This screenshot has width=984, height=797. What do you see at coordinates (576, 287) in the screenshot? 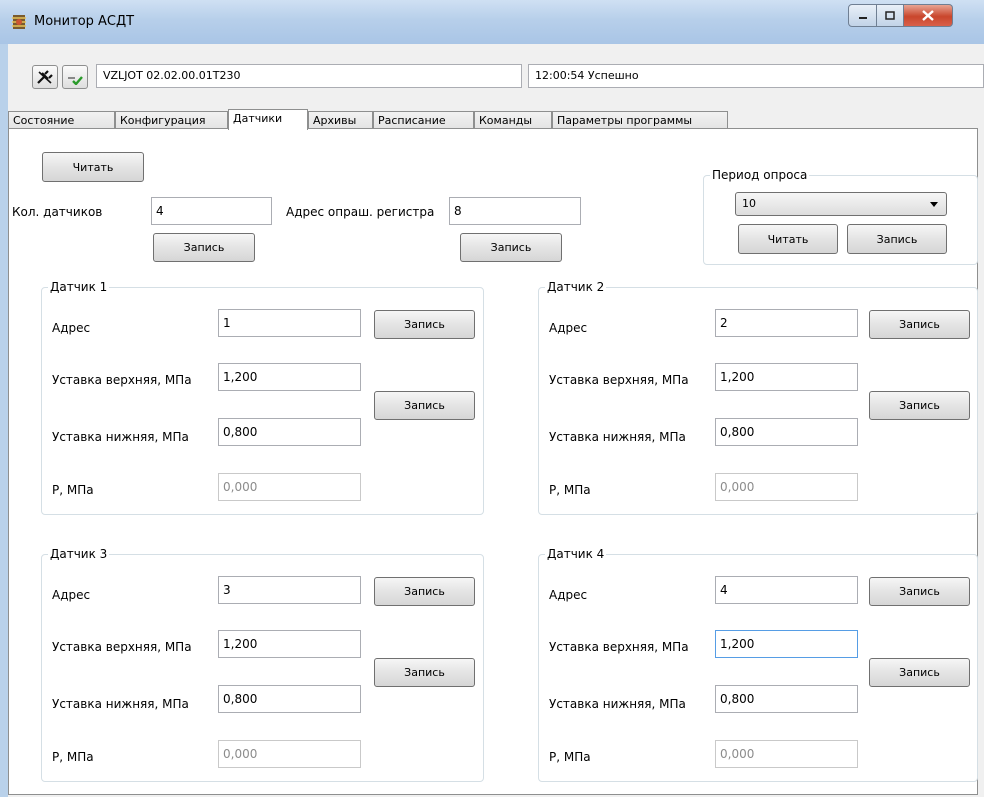
I see `sensor-title: Датчик 2` at bounding box center [576, 287].